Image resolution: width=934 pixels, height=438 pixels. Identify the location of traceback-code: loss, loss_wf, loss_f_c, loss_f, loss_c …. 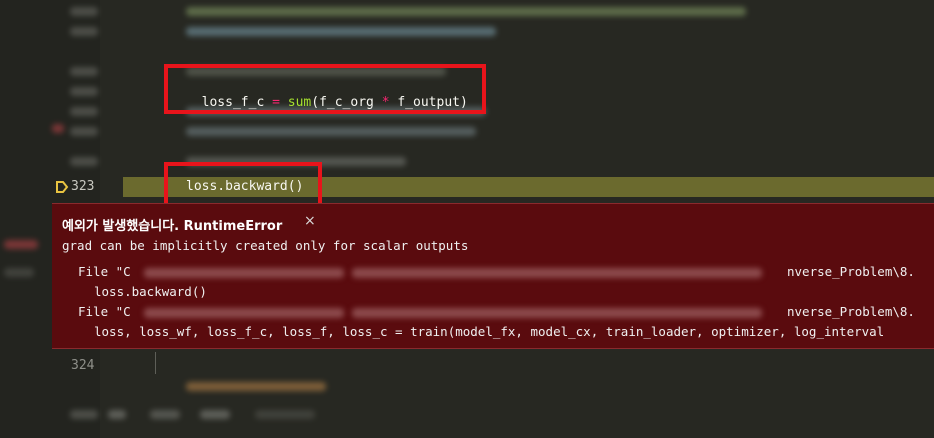
(489, 331).